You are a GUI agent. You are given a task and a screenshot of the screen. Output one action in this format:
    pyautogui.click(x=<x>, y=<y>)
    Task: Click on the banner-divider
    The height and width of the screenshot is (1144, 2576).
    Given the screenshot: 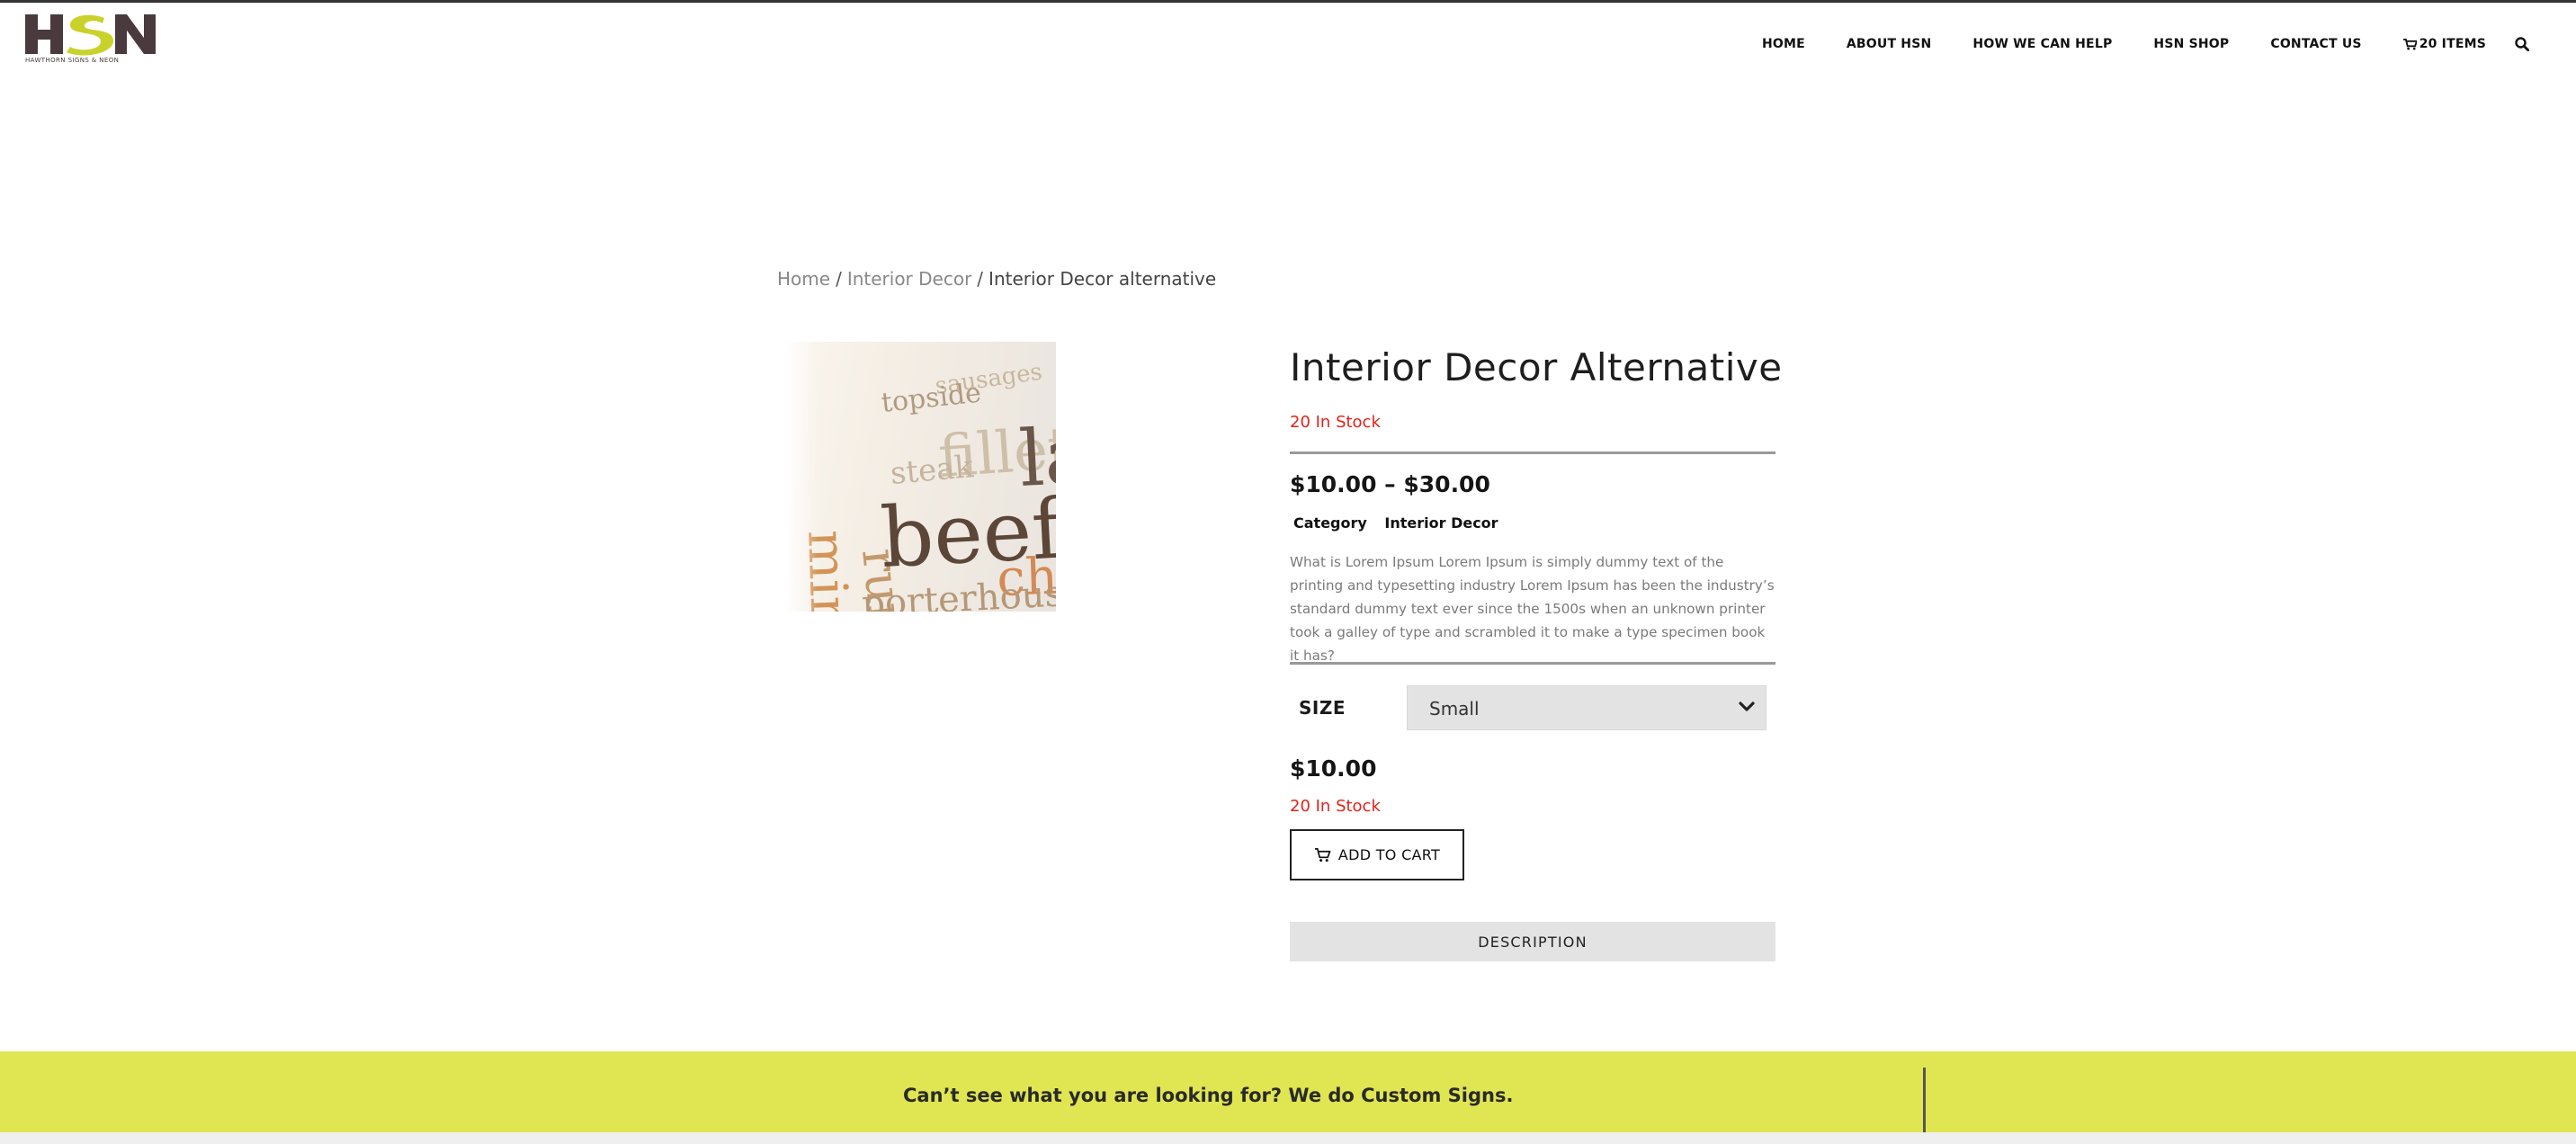 What is the action you would take?
    pyautogui.click(x=1924, y=1100)
    